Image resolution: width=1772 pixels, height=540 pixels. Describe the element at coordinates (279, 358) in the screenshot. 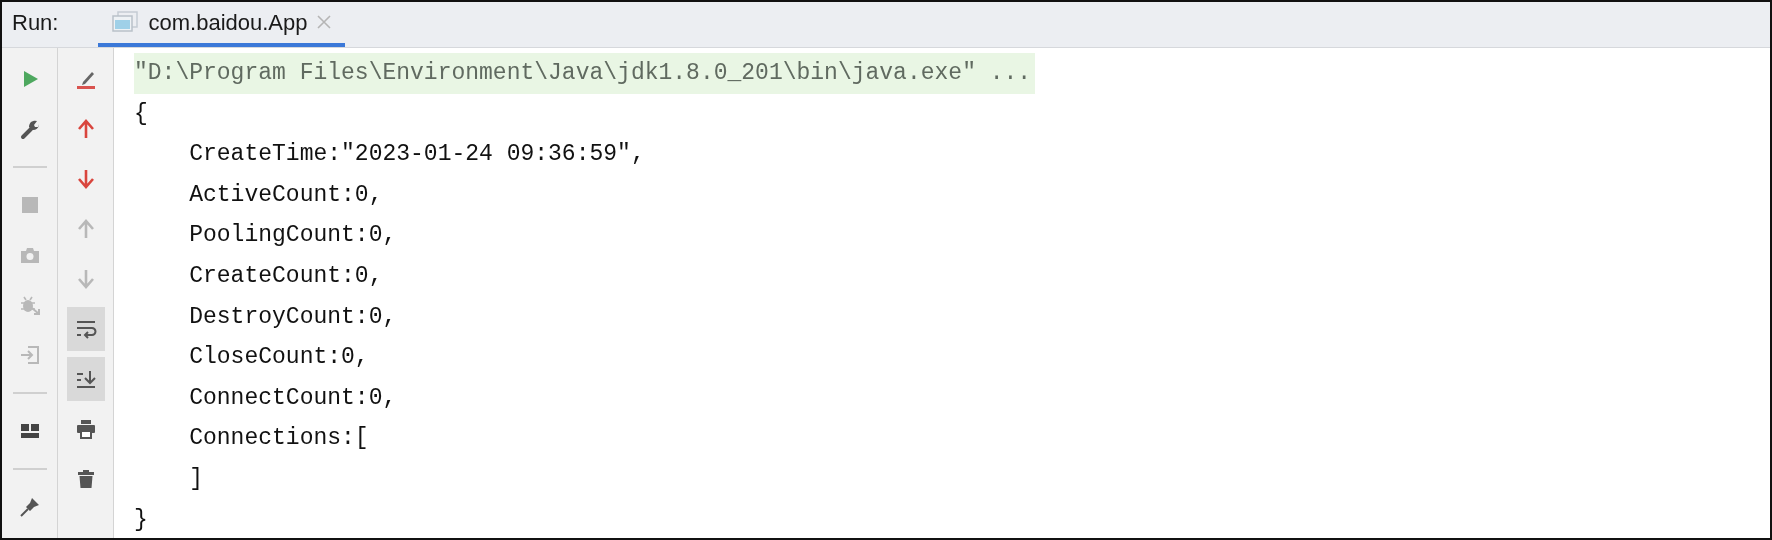

I see `output-line: CloseCount:0,` at that location.